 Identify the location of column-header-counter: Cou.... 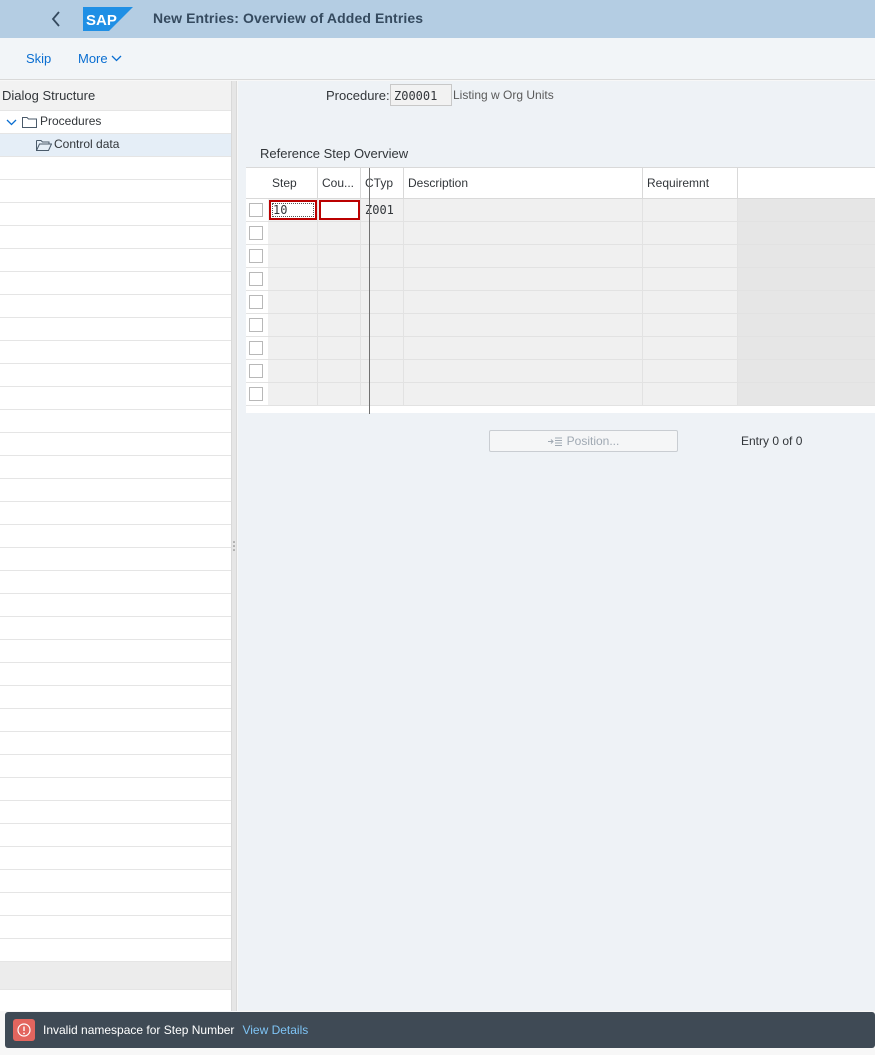
(339, 183).